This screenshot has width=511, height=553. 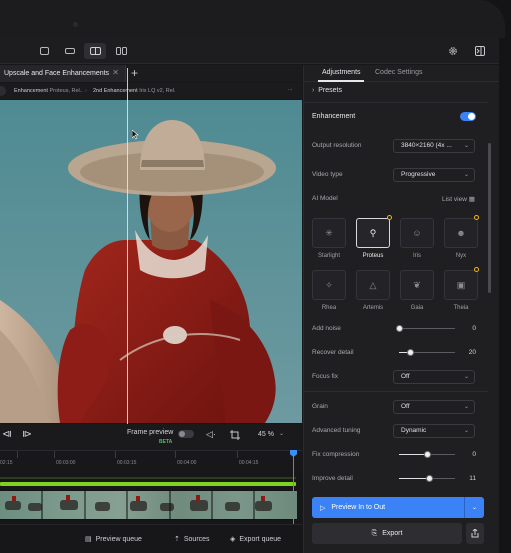 I want to click on split-view-icon, so click(x=95, y=51).